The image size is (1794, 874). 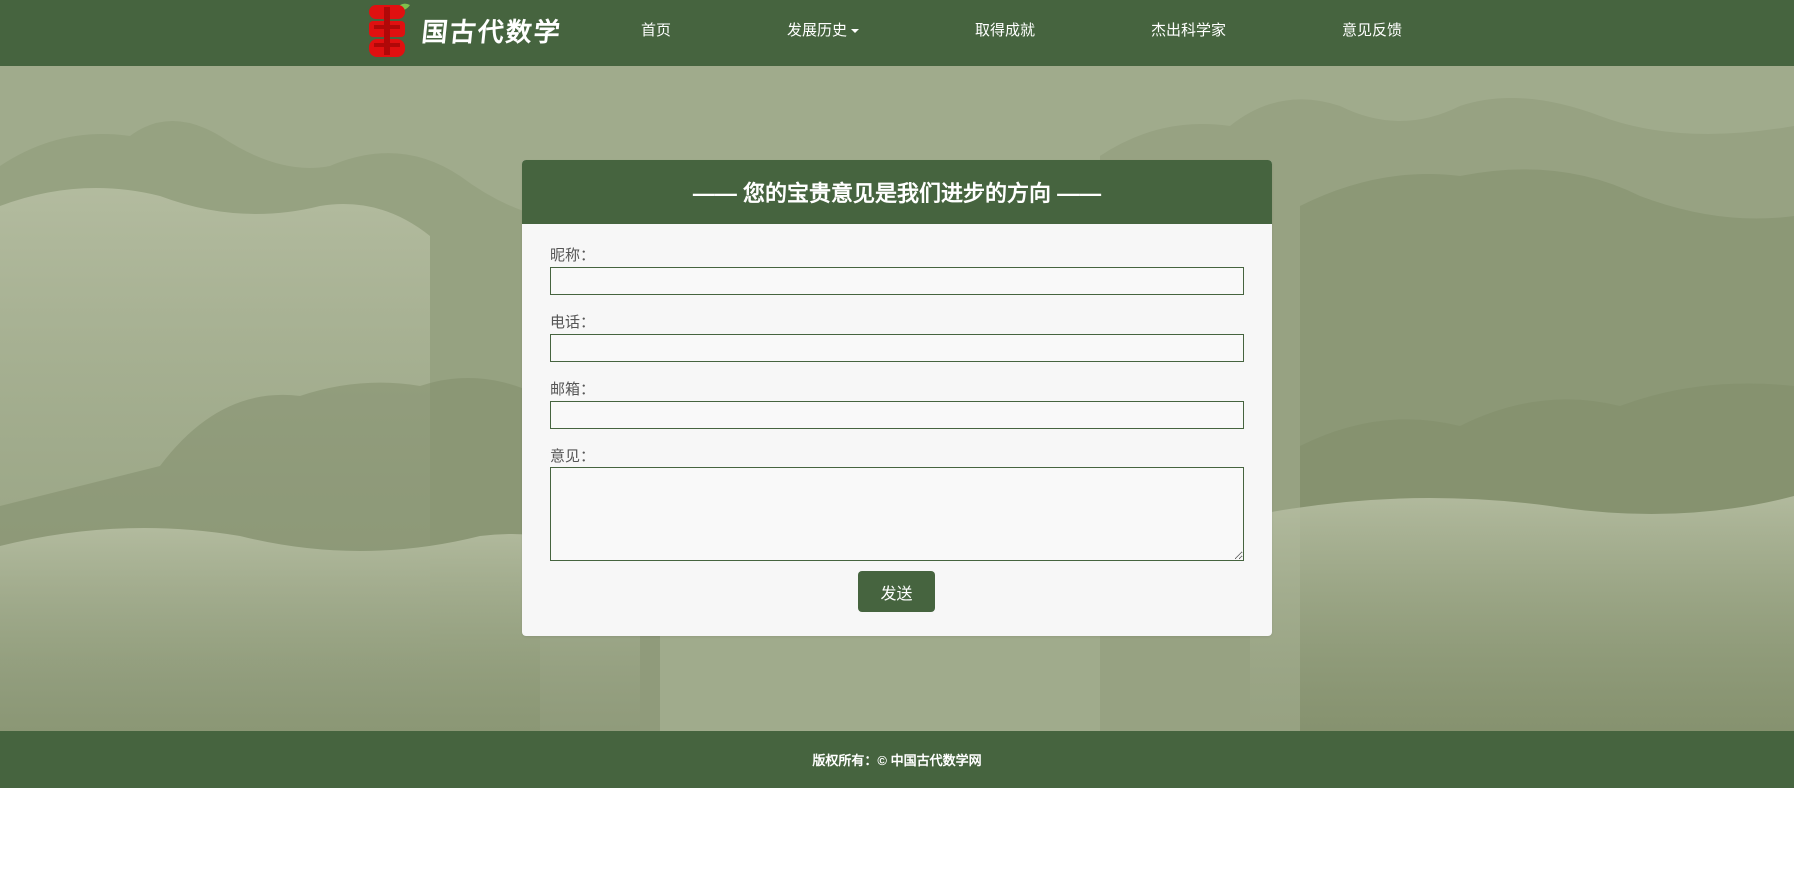 What do you see at coordinates (897, 281) in the screenshot?
I see `nickname-input` at bounding box center [897, 281].